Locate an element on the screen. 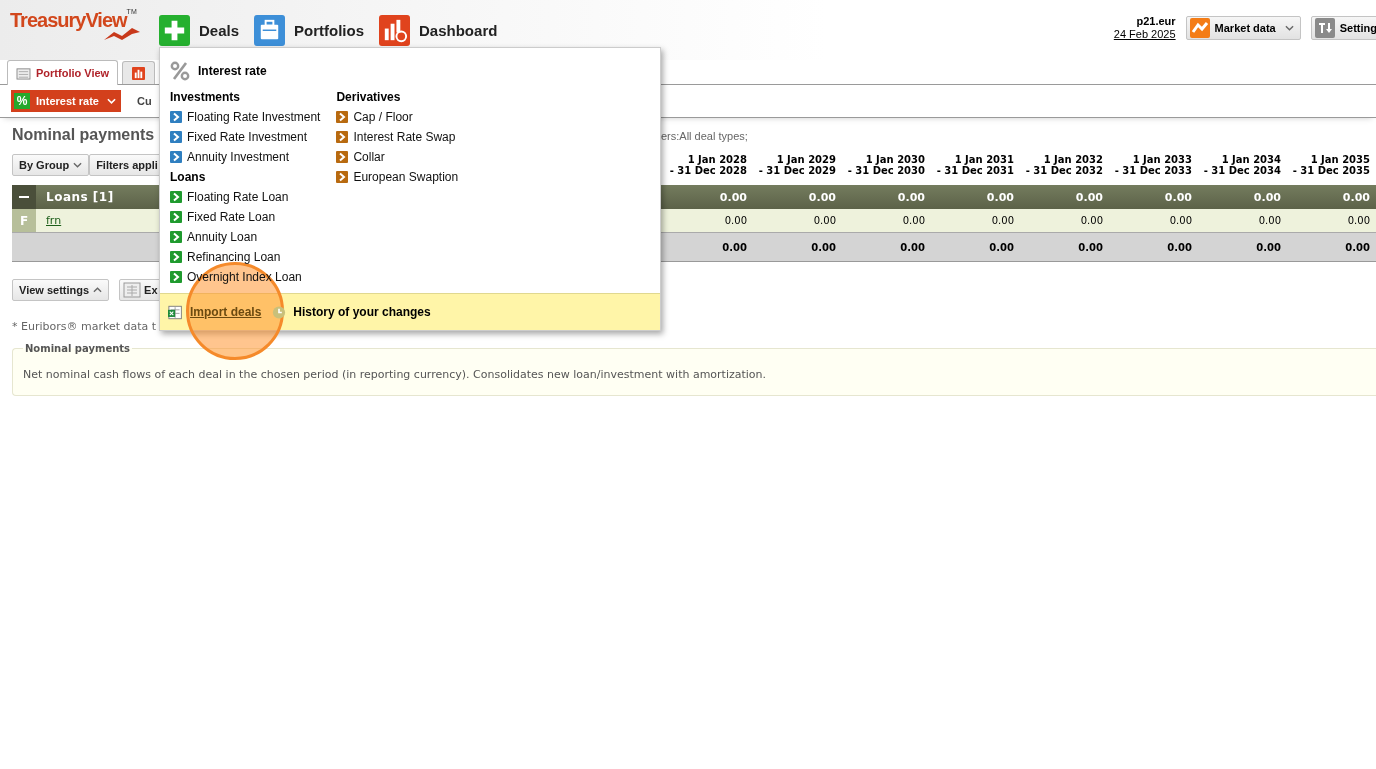  nav-link: Deals is located at coordinates (199, 30).